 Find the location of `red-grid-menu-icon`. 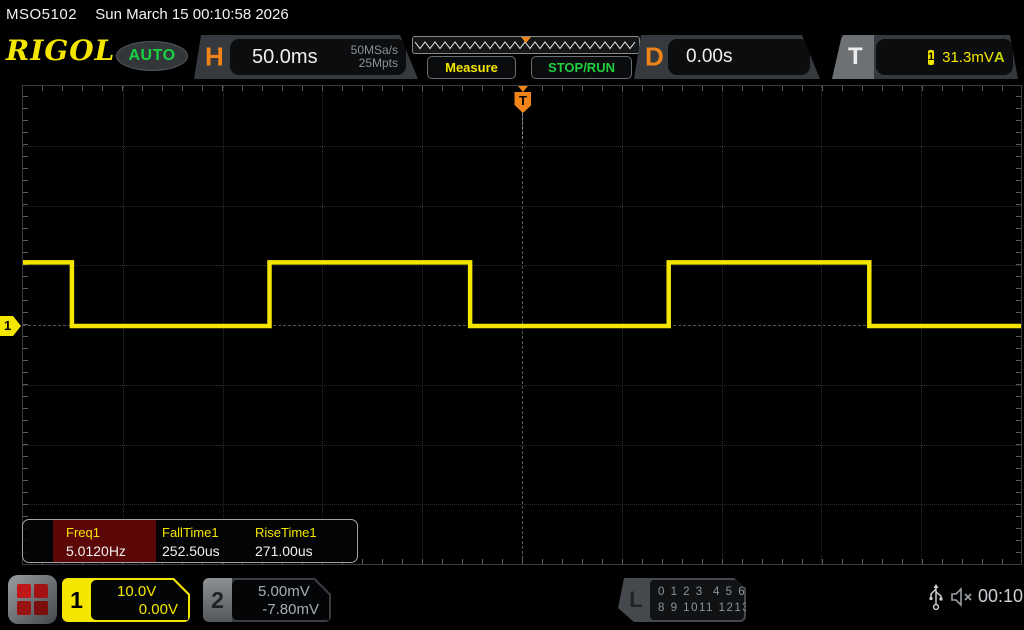

red-grid-menu-icon is located at coordinates (32, 599).